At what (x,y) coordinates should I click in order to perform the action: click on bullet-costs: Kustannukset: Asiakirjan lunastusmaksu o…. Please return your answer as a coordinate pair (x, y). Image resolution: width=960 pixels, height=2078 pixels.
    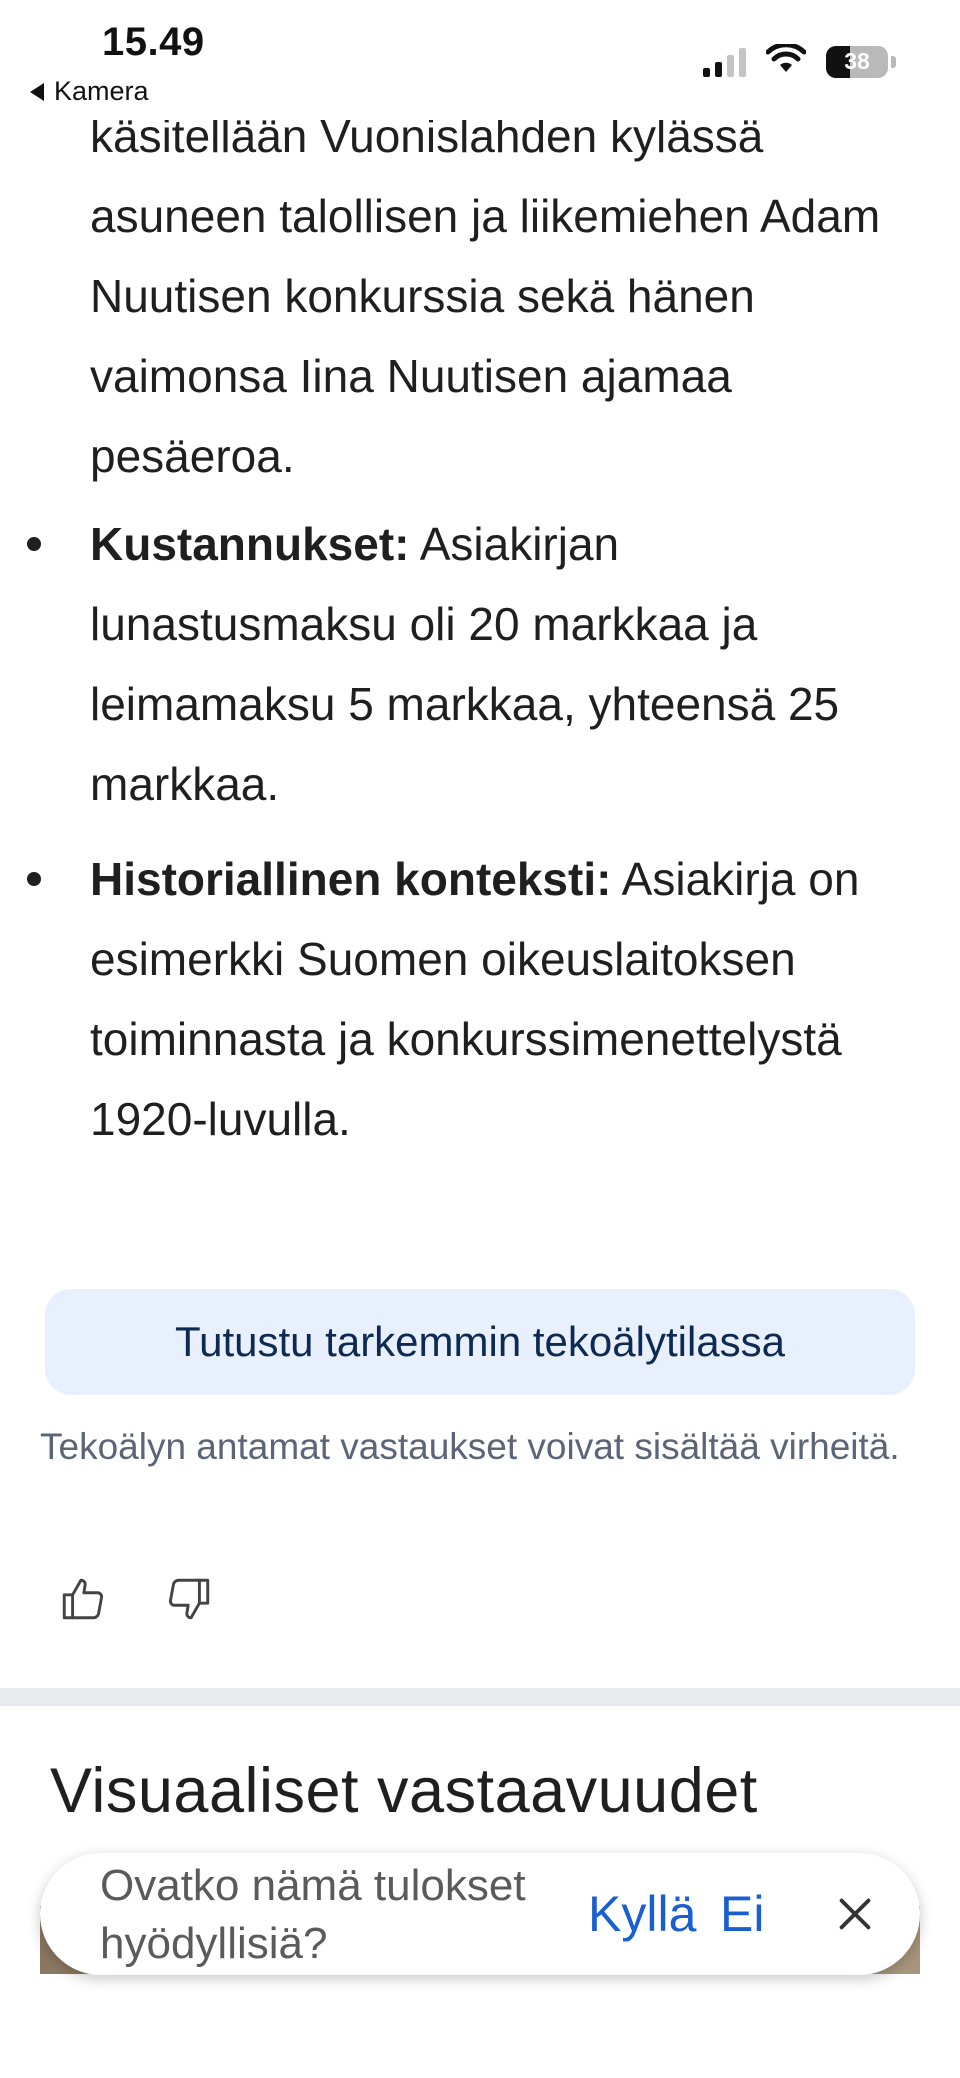
    Looking at the image, I should click on (510, 664).